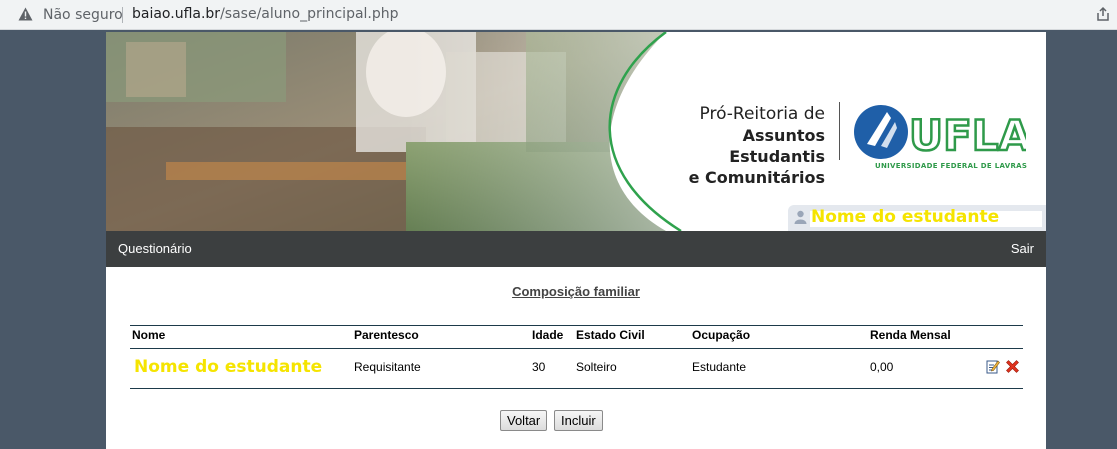 The height and width of the screenshot is (449, 1117). I want to click on warning-icon, so click(25, 14).